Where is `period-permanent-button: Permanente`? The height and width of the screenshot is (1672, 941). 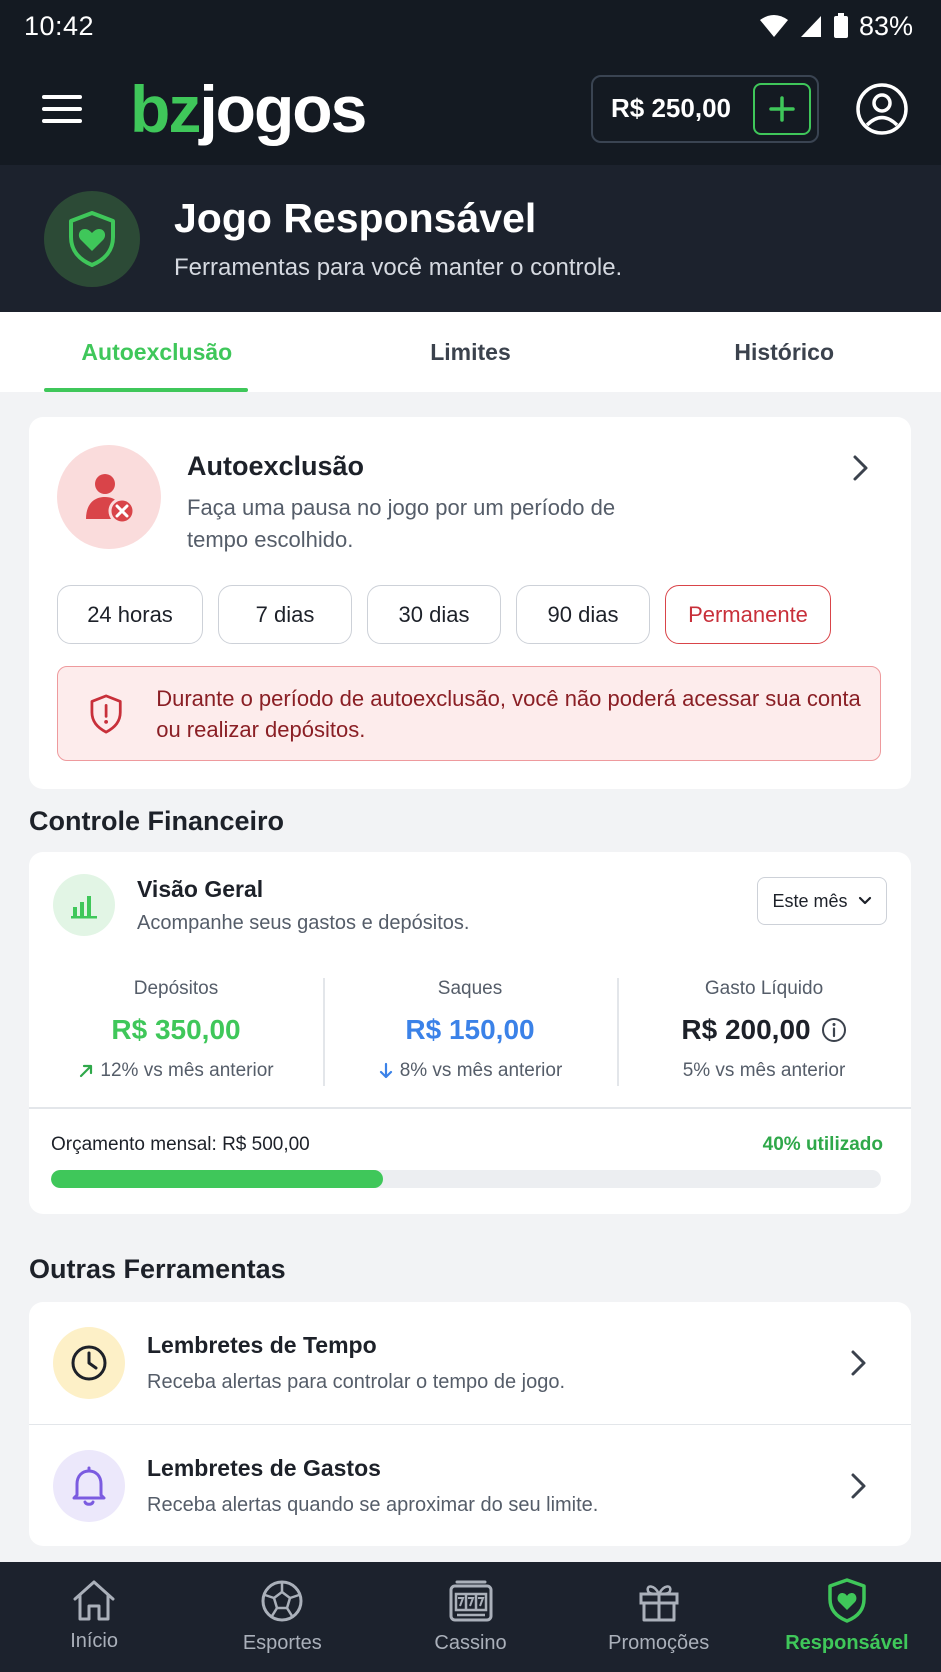
period-permanent-button: Permanente is located at coordinates (748, 614).